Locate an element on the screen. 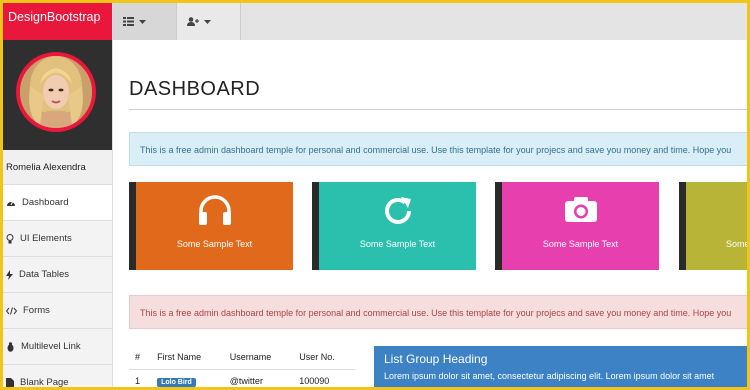  table-row: 1 Lolo Bird @twitter 100090 is located at coordinates (242, 377).